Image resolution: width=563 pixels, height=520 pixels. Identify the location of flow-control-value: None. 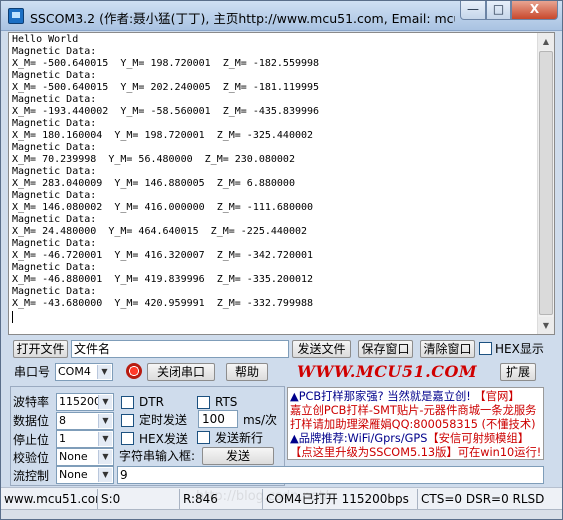
(73, 474).